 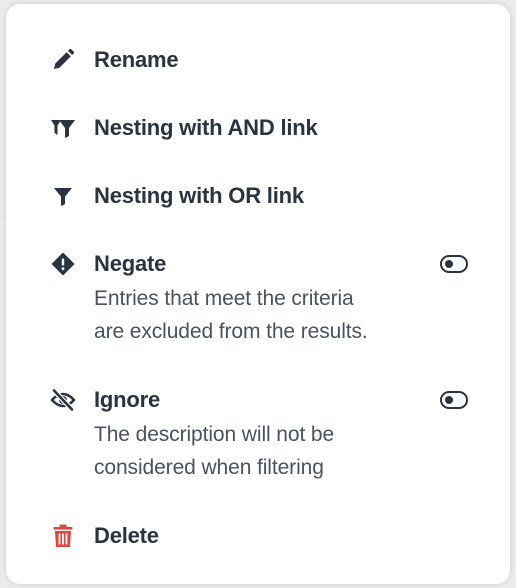 I want to click on filter-and-icon, so click(x=63, y=128).